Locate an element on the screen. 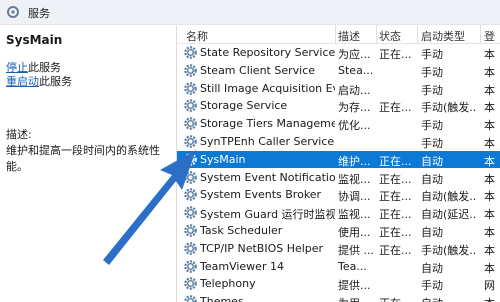 The height and width of the screenshot is (302, 500). table-row: Still Image Acquisition Eve...启动... 手动 本 is located at coordinates (338, 88).